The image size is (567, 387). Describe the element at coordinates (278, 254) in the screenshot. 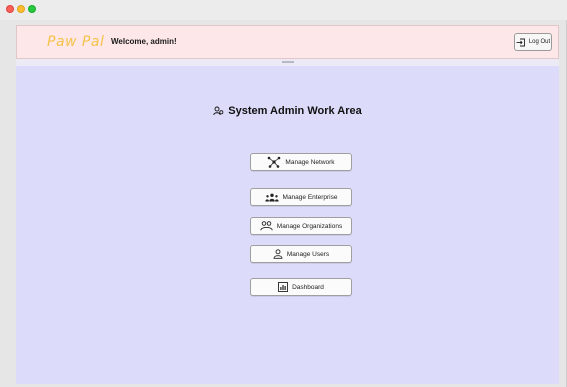

I see `user-icon` at that location.